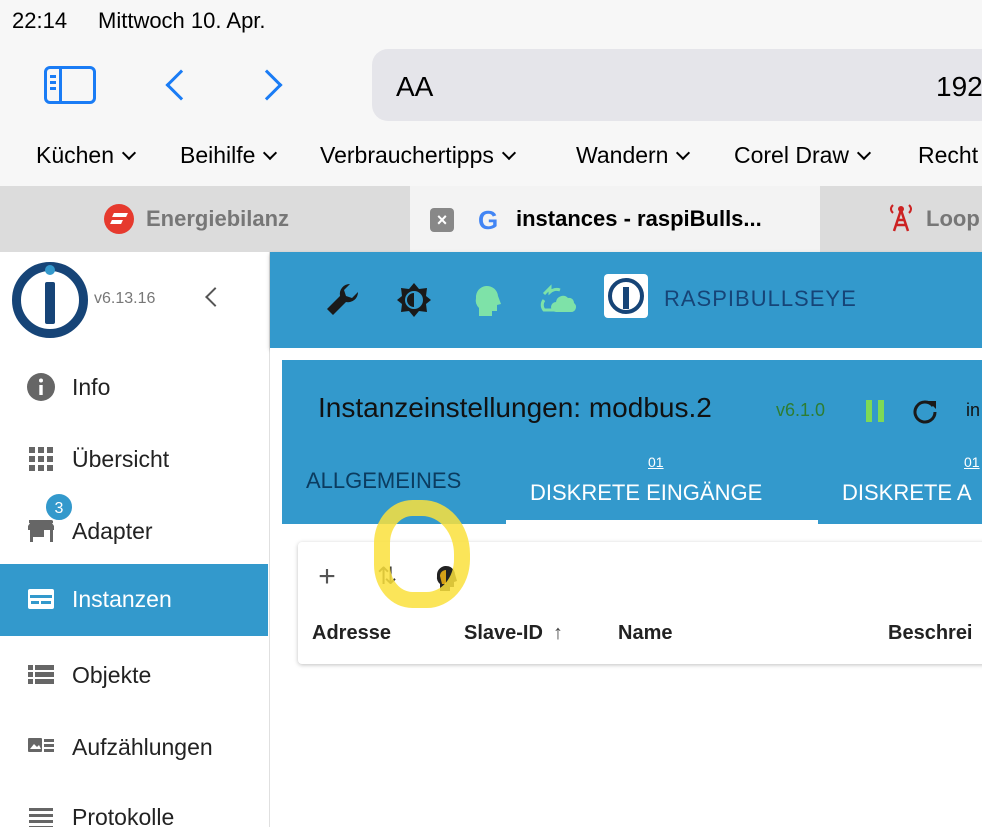  I want to click on highlight-marker, so click(422, 554).